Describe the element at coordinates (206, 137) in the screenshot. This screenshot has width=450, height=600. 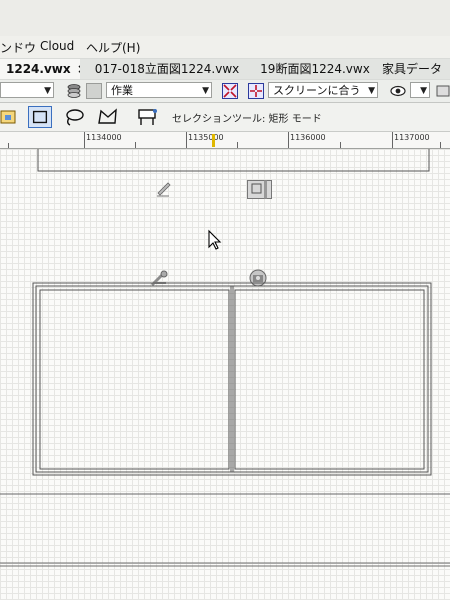
I see `ruler-label: 1135000` at that location.